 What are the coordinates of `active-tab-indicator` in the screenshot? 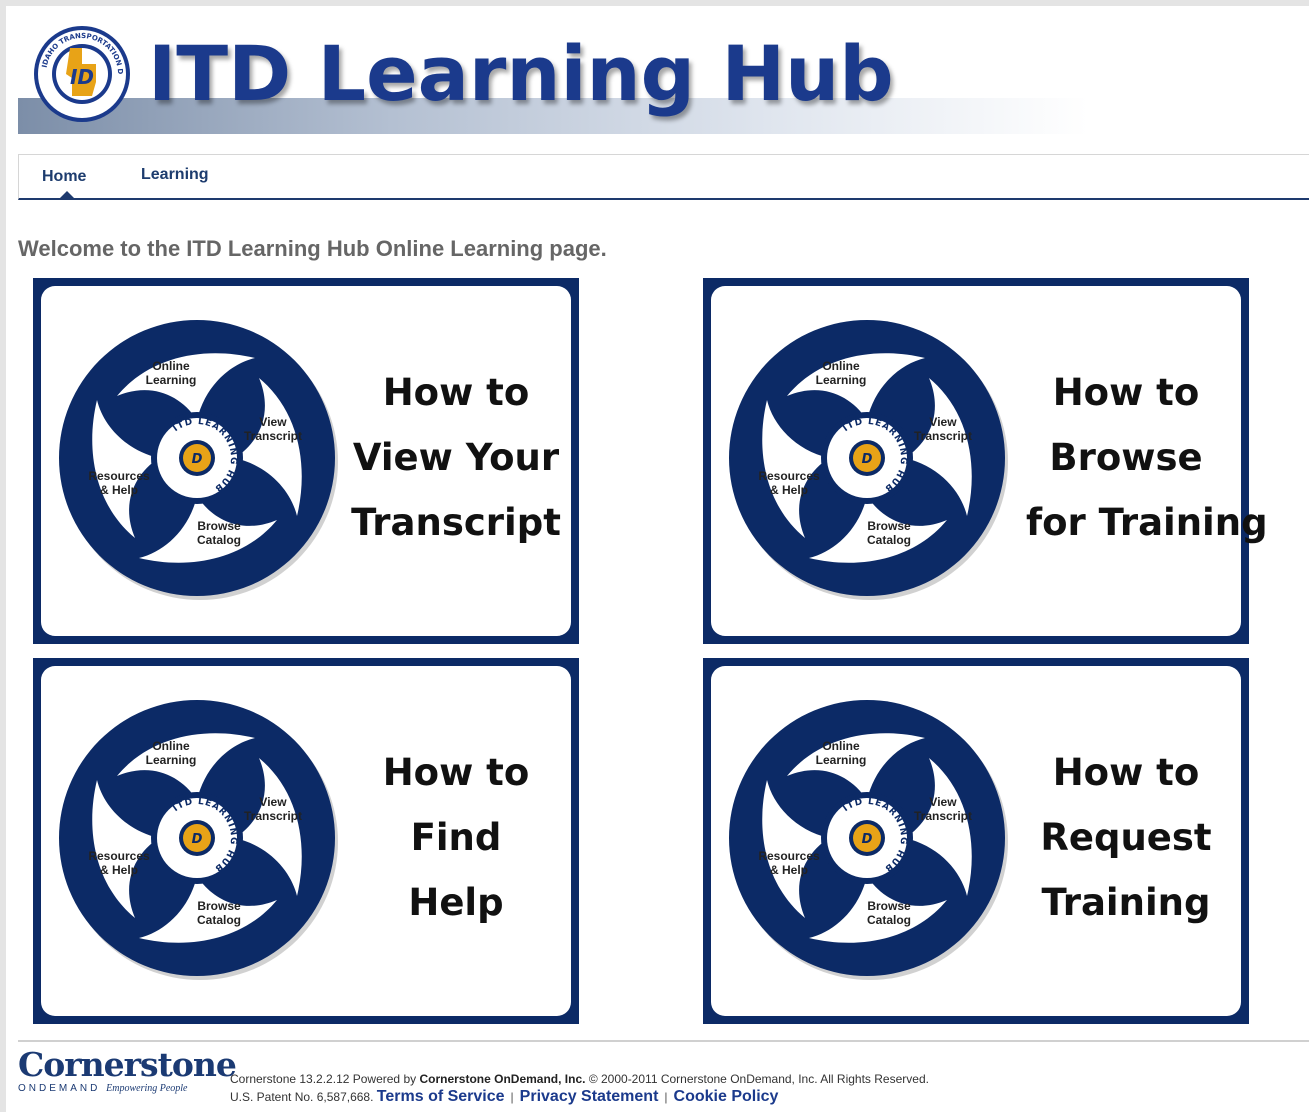 It's located at (67, 195).